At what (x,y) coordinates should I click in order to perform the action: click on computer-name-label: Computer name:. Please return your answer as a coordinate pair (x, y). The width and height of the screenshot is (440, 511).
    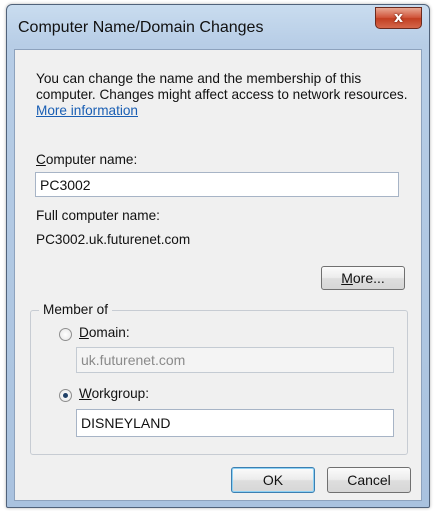
    Looking at the image, I should click on (87, 159).